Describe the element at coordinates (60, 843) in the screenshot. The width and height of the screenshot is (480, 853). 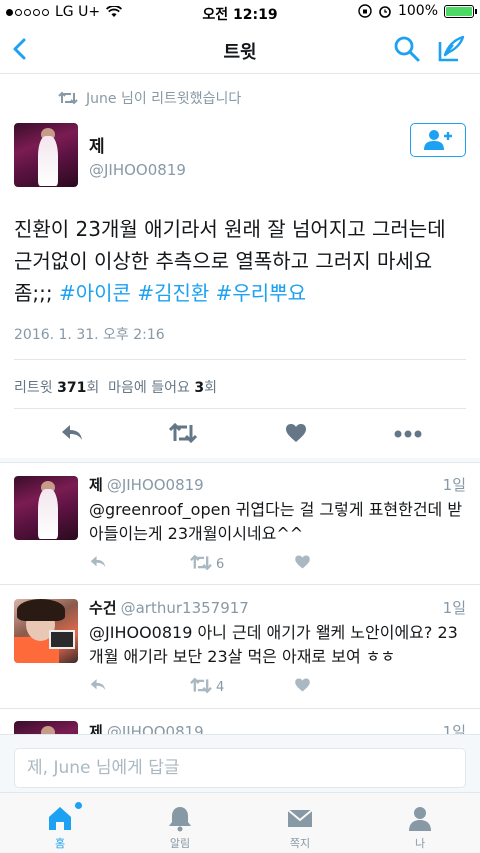
I see `tab-label: 홈` at that location.